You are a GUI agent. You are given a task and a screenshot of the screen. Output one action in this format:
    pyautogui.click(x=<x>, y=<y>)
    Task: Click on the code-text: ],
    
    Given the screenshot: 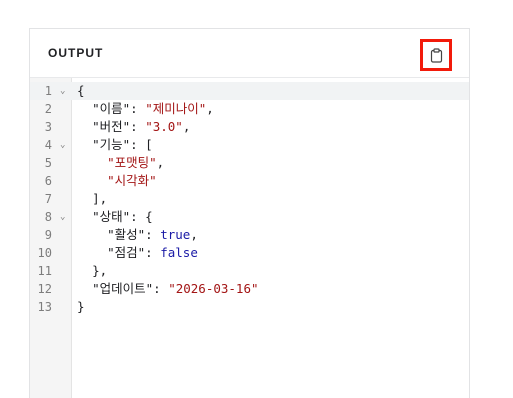 What is the action you would take?
    pyautogui.click(x=92, y=199)
    